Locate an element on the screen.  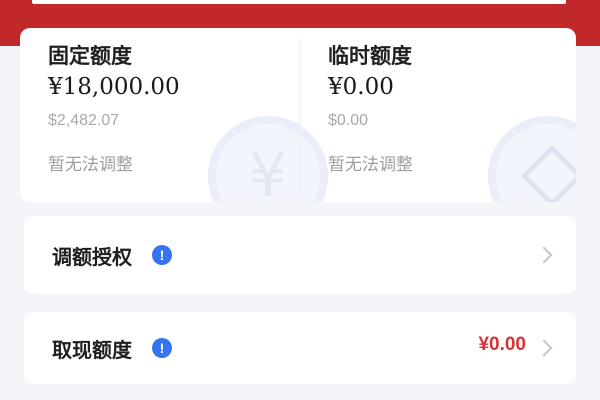
temporary-limit-amount: ¥0.00 is located at coordinates (361, 87).